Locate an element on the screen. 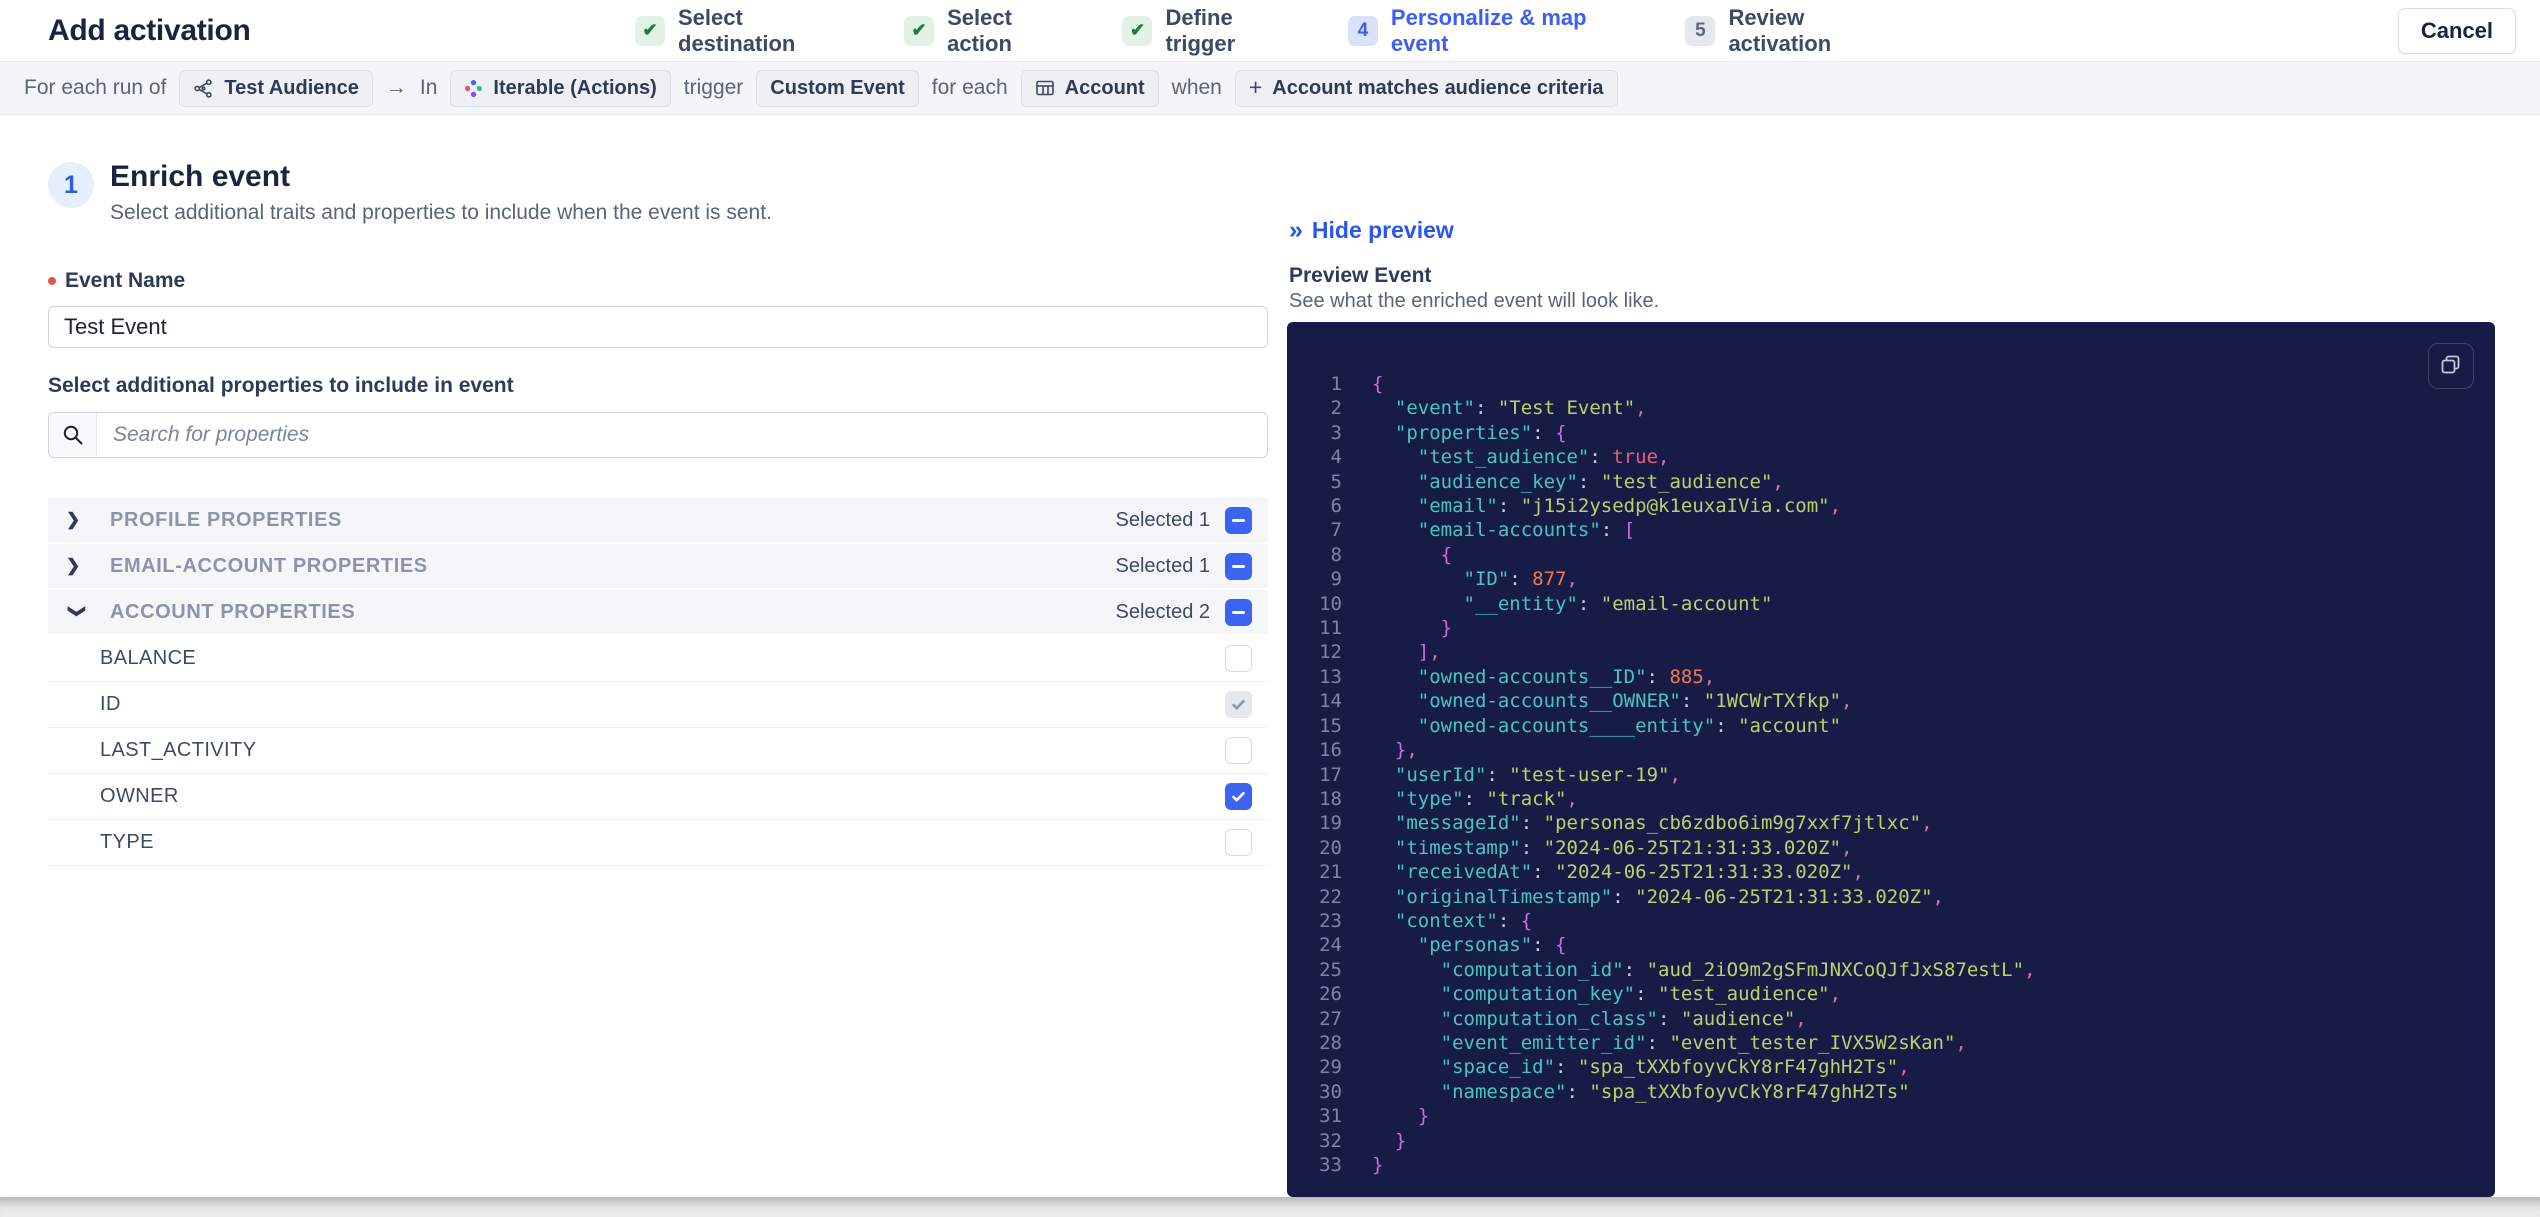  line-number: 26 is located at coordinates (1330, 994).